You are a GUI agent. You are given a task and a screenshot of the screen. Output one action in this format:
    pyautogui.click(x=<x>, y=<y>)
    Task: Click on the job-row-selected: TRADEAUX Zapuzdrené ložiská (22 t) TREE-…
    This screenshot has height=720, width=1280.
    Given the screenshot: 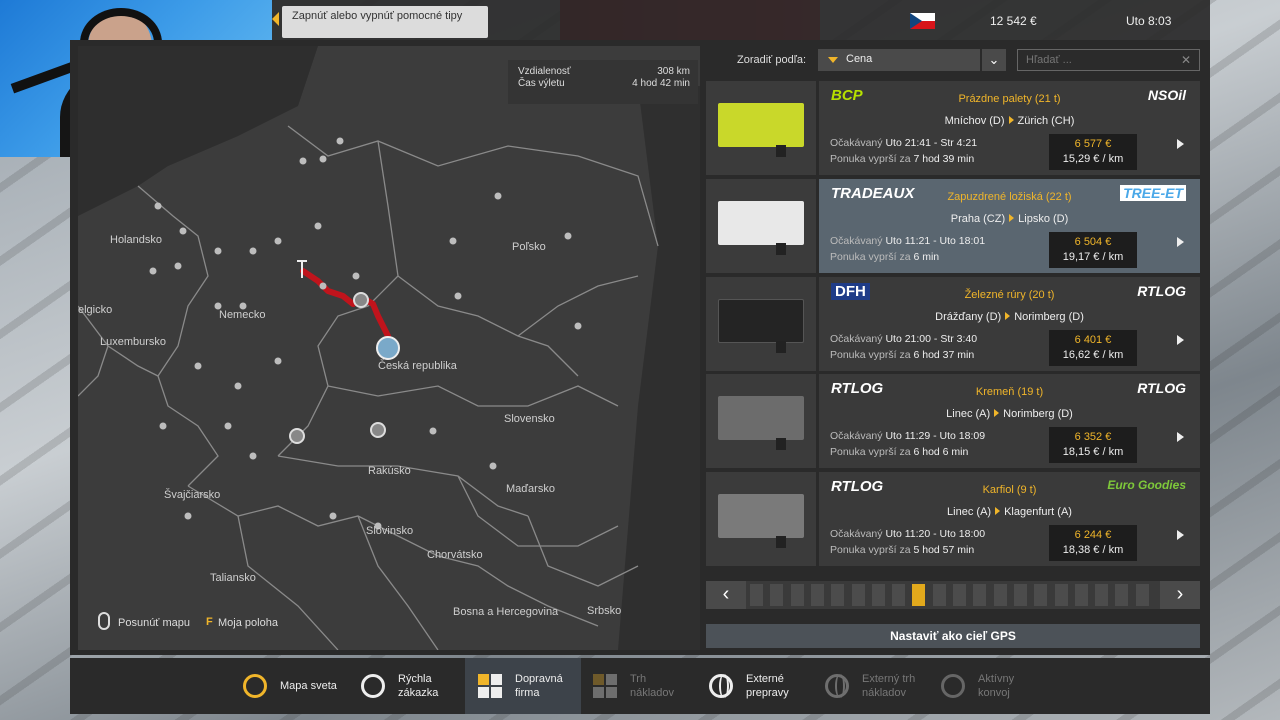 What is the action you would take?
    pyautogui.click(x=953, y=226)
    